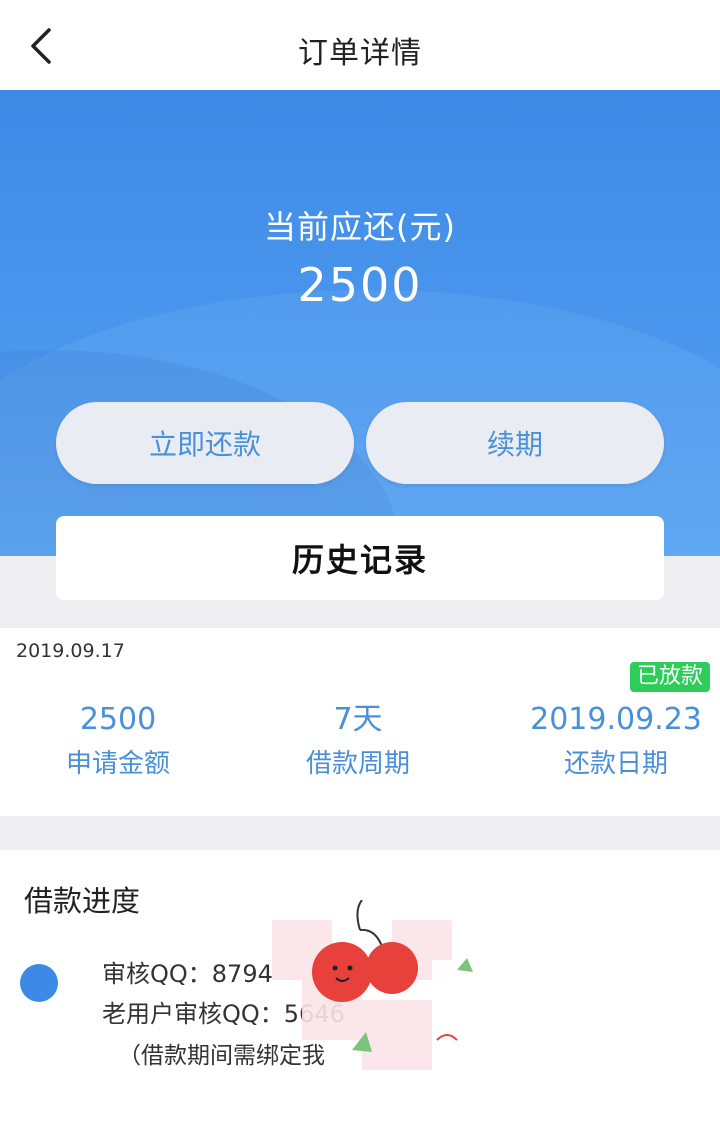 This screenshot has height=1132, width=720. I want to click on progress-dot-icon, so click(39, 983).